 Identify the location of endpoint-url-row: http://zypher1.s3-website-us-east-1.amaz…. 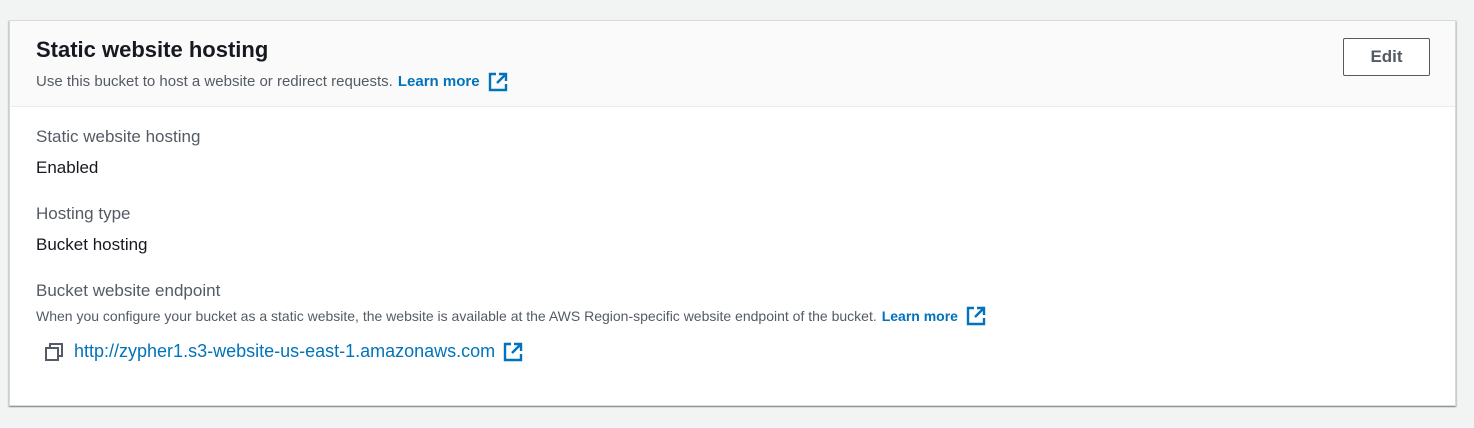
(745, 351).